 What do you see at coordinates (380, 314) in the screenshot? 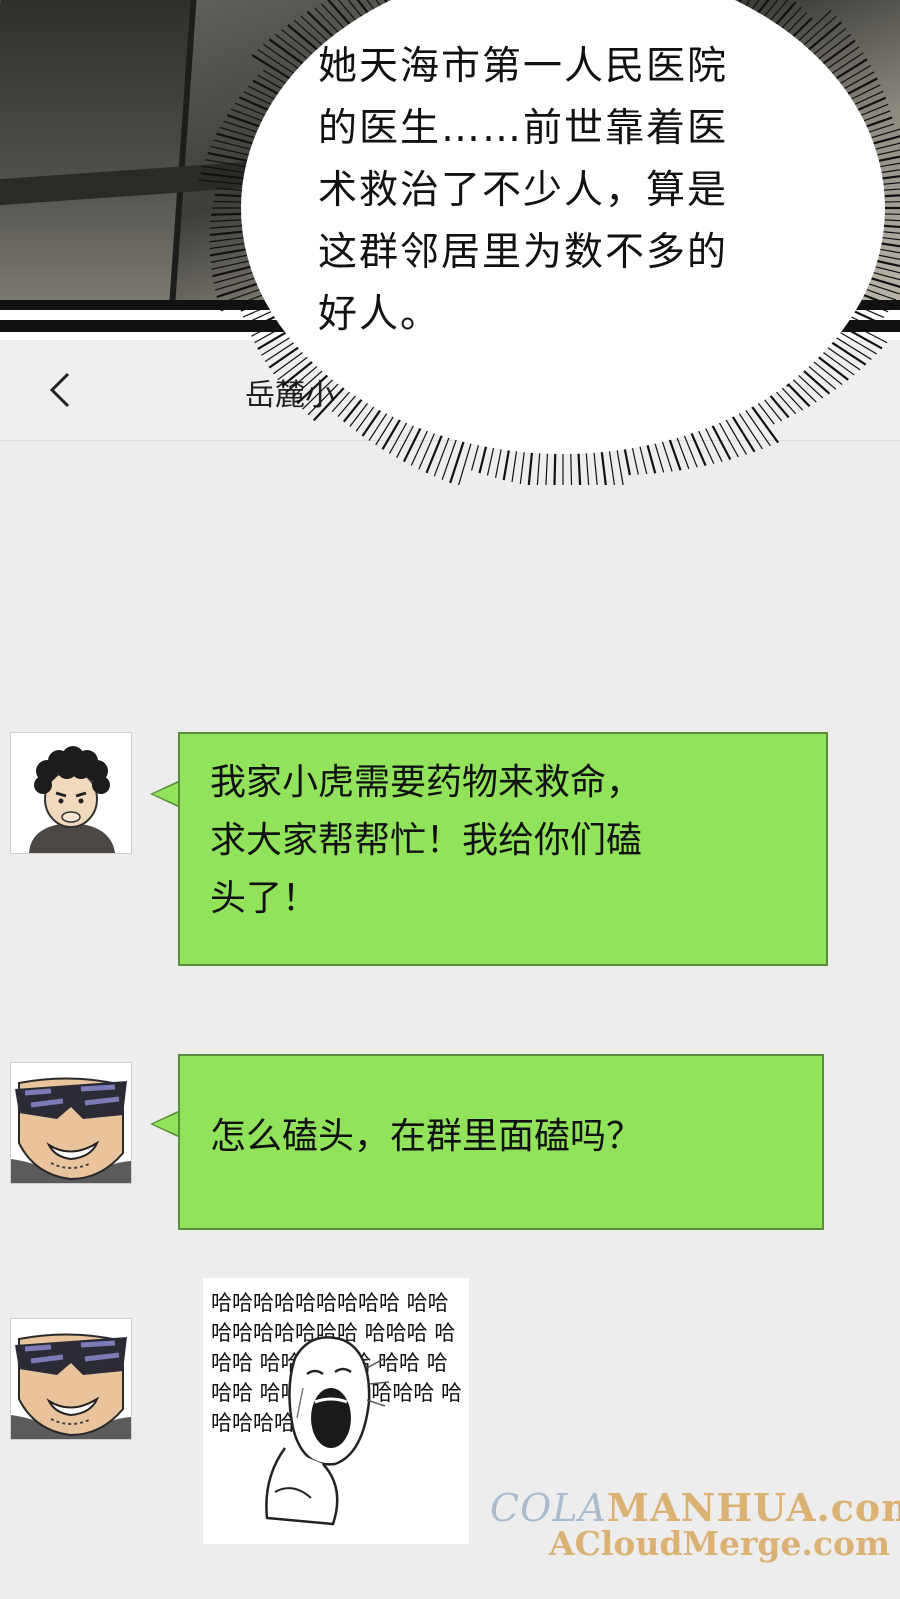
I see `speech-line: 好人。` at bounding box center [380, 314].